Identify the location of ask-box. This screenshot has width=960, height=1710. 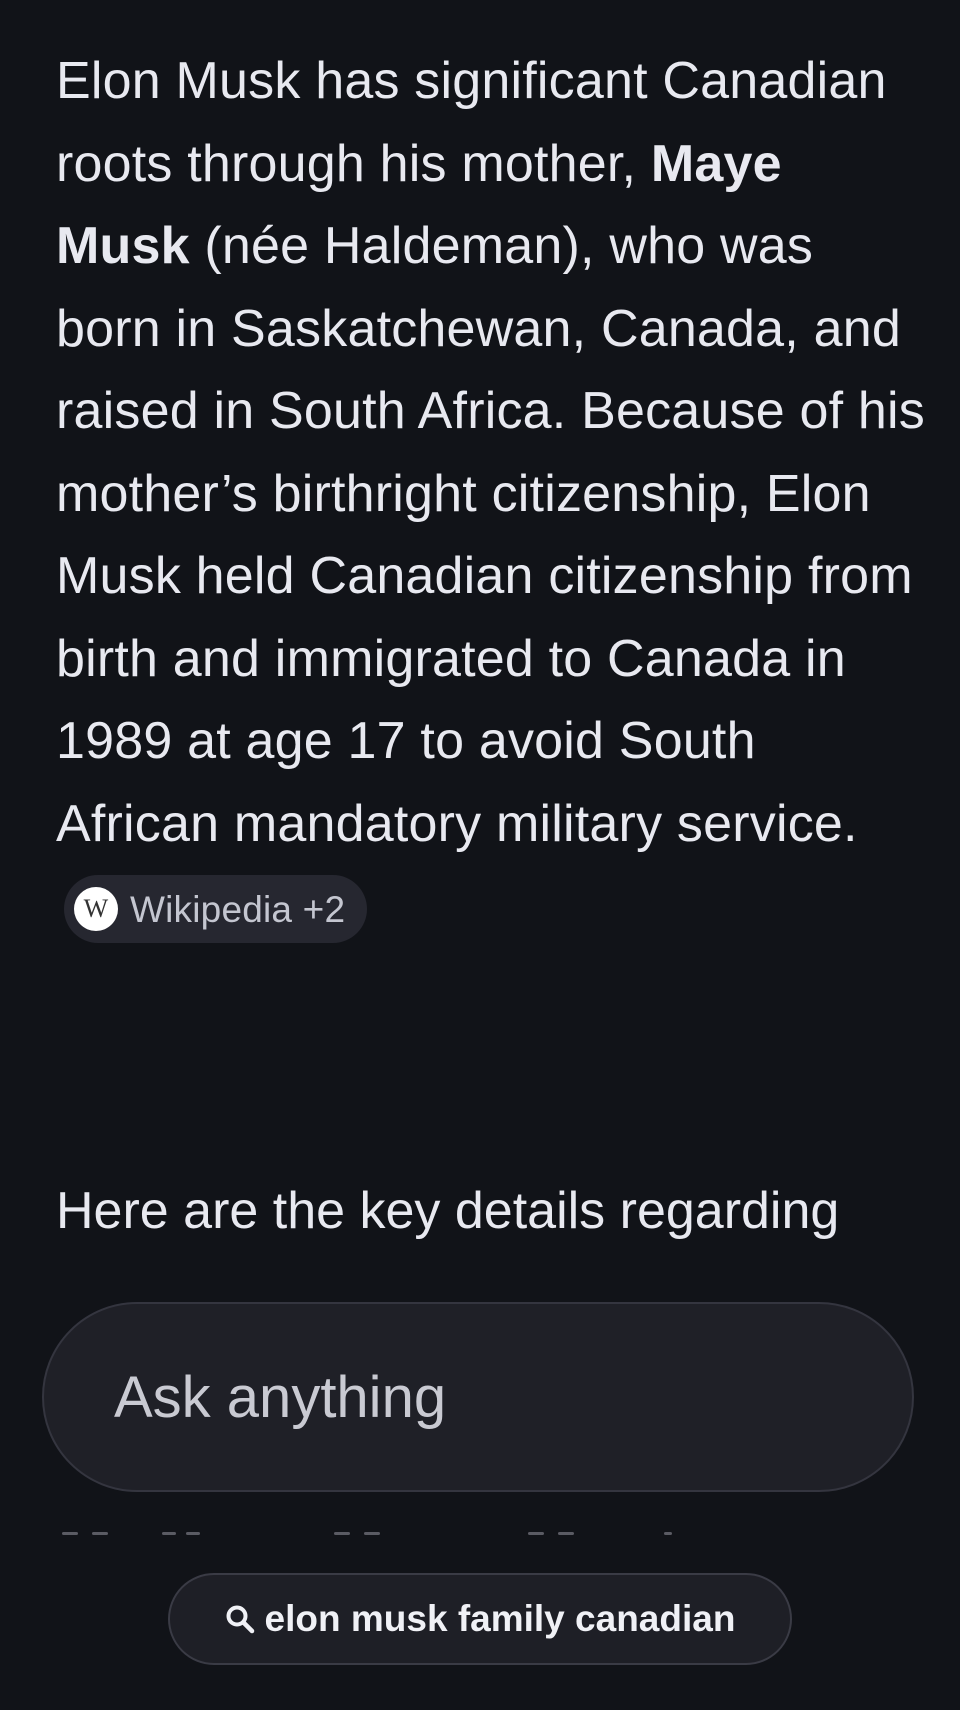
(478, 1397).